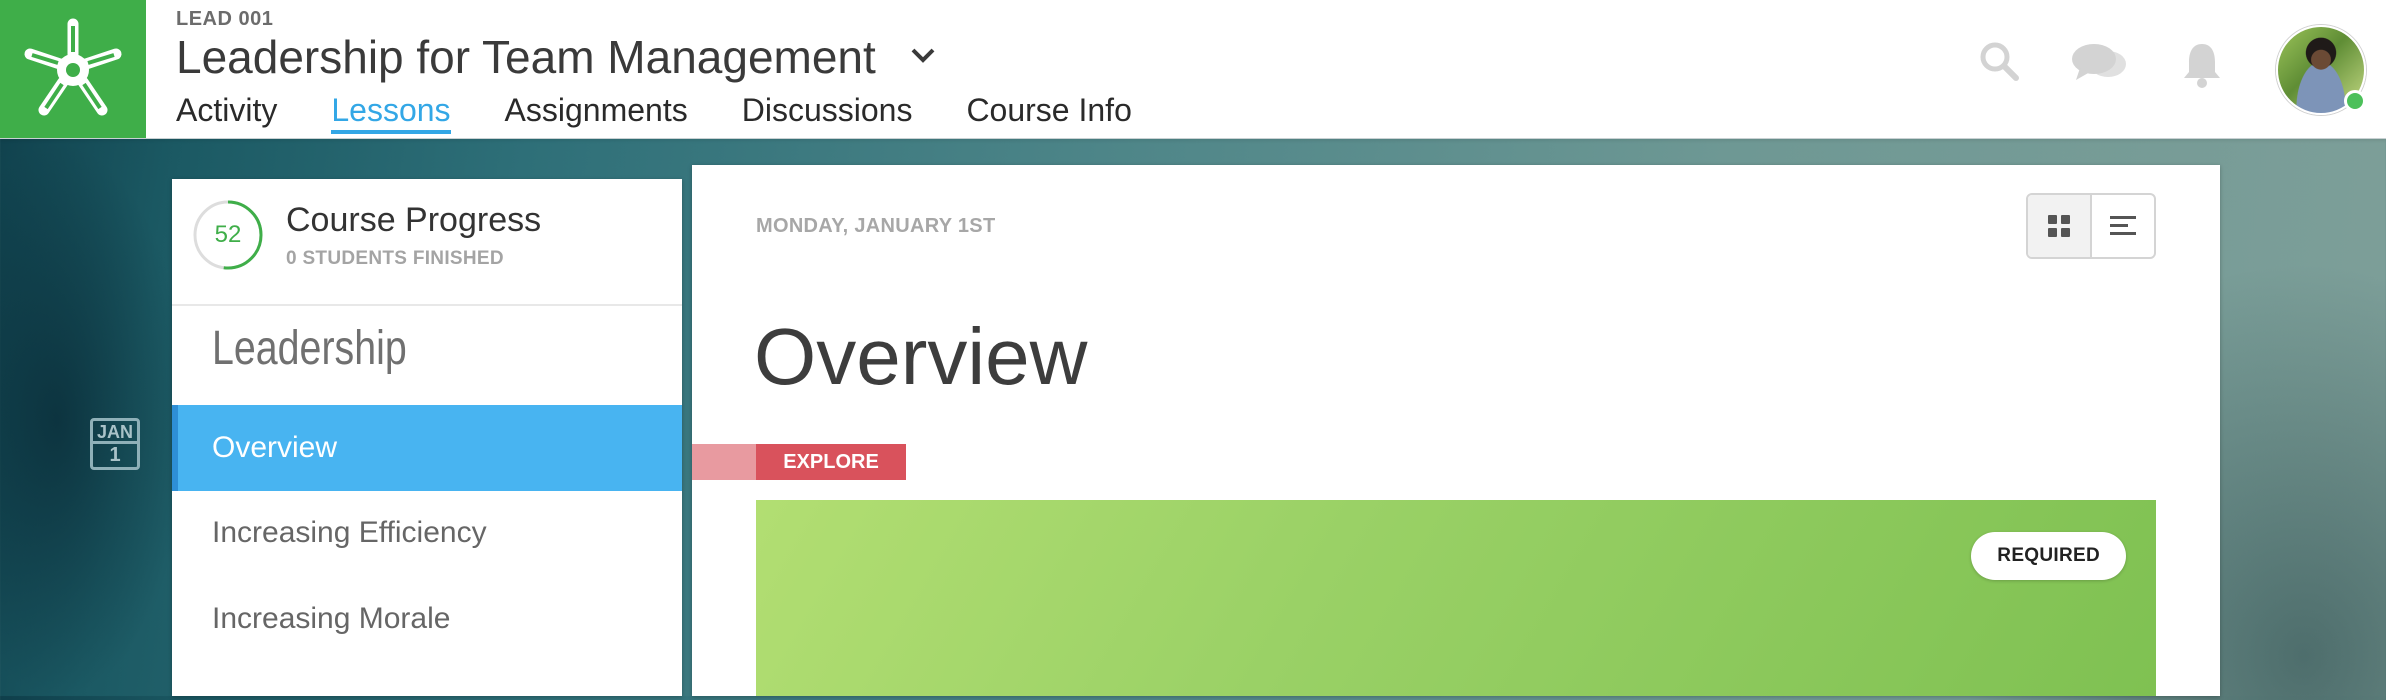  Describe the element at coordinates (414, 220) in the screenshot. I see `progress-title: Course Progress` at that location.